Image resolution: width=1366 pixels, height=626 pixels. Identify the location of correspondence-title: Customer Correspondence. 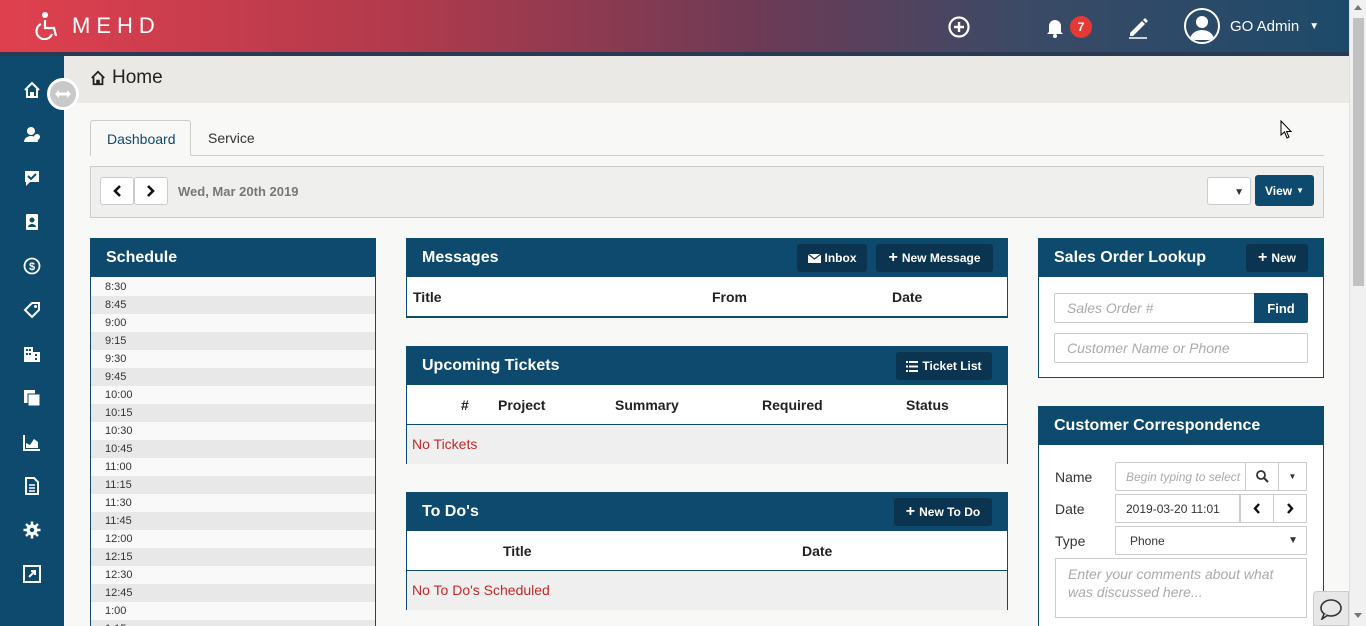
(1157, 425).